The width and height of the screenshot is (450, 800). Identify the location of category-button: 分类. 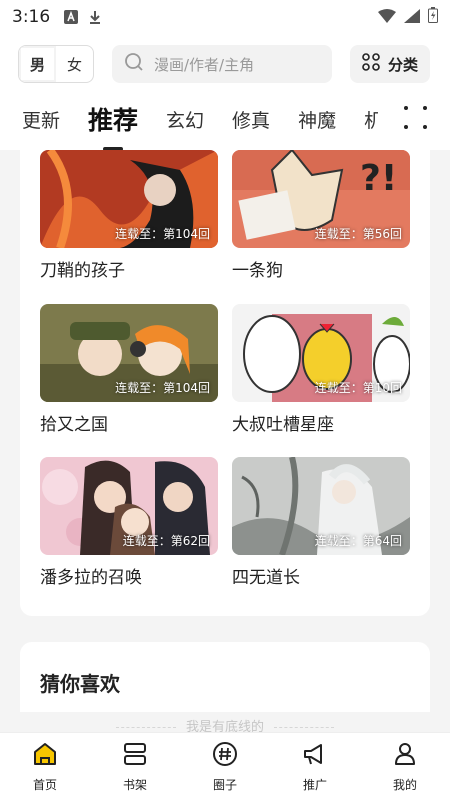
(390, 64).